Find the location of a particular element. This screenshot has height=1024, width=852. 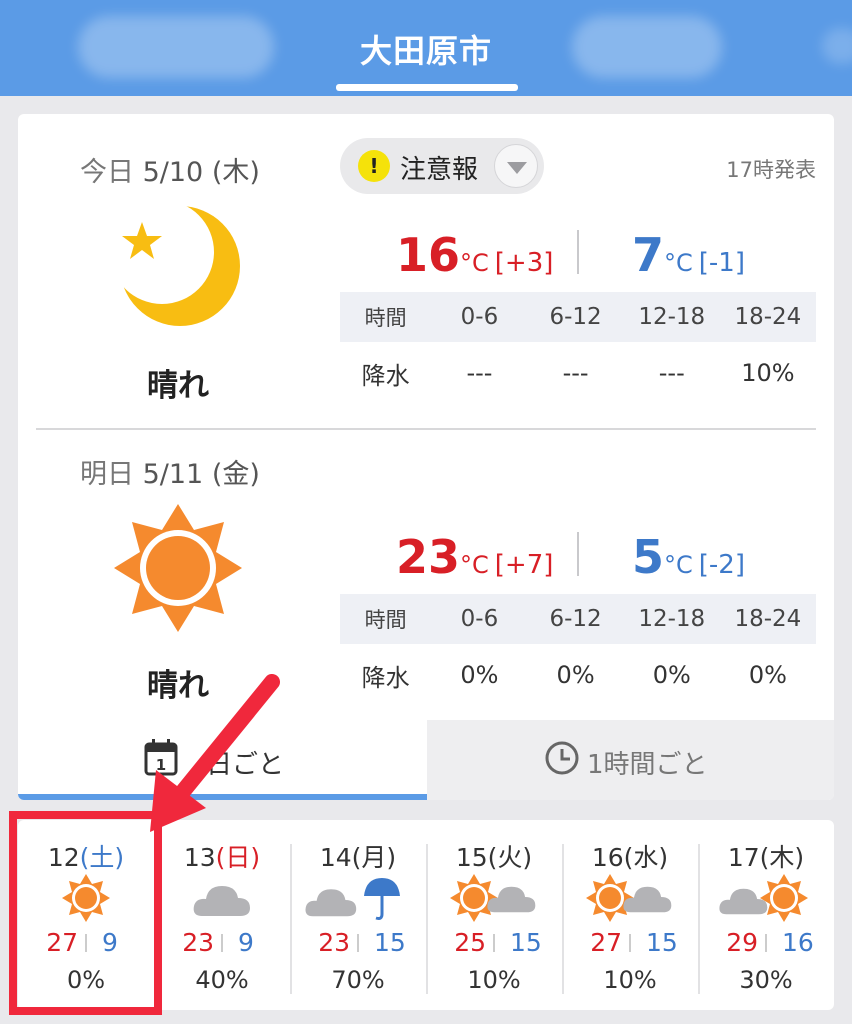

forecast-precip: 70% is located at coordinates (358, 980).